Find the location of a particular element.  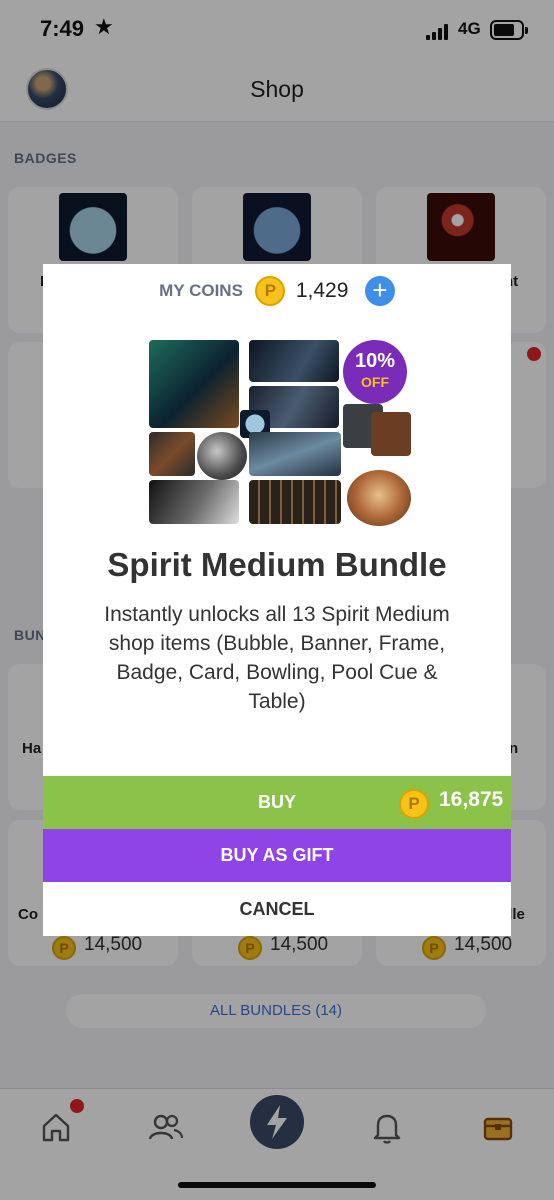

table-item-image is located at coordinates (295, 454).